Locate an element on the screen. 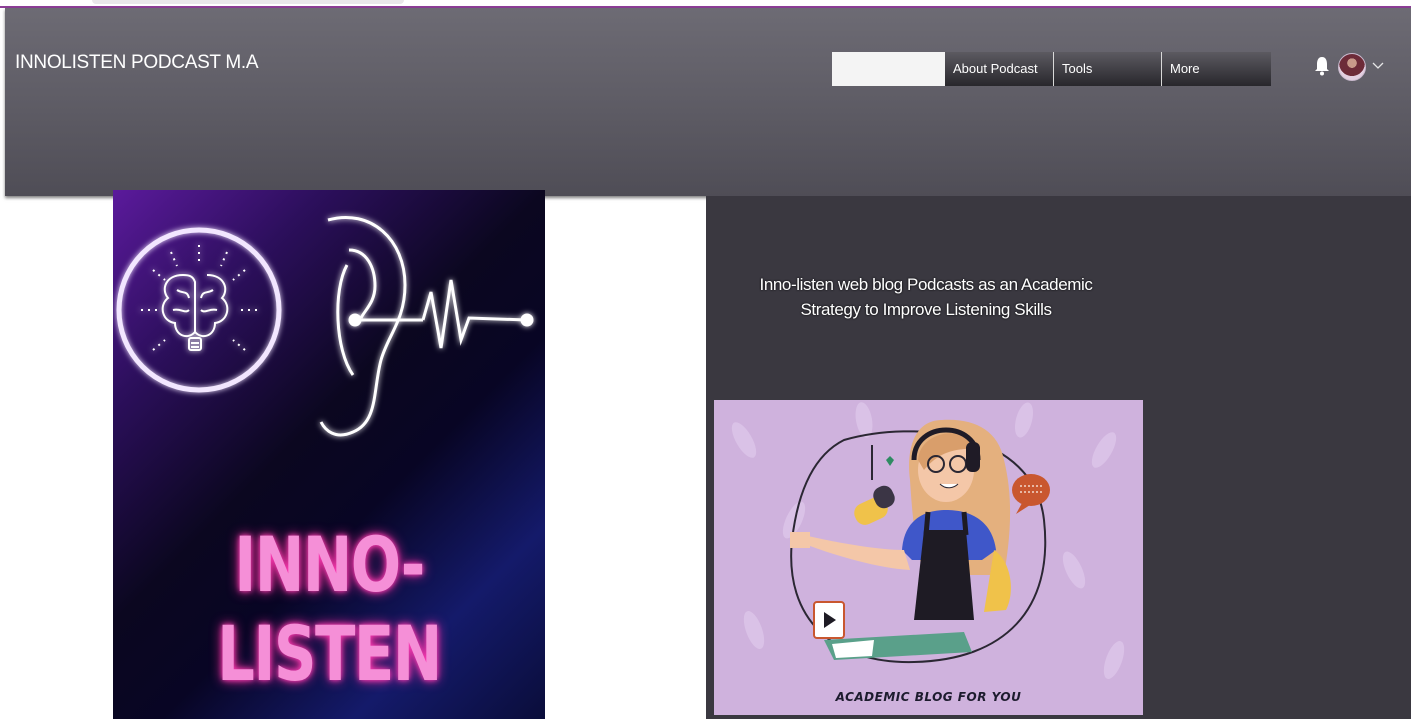 This screenshot has height=719, width=1411. speech-bubble-icon is located at coordinates (1031, 494).